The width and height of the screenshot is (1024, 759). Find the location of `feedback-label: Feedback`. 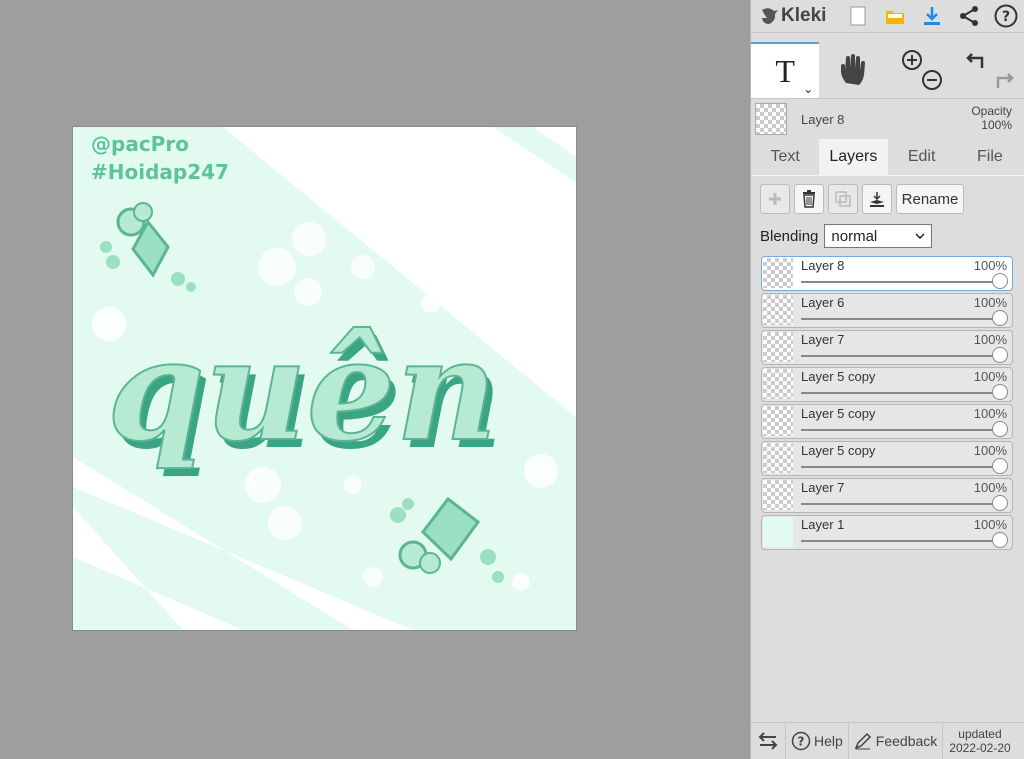

feedback-label: Feedback is located at coordinates (906, 741).